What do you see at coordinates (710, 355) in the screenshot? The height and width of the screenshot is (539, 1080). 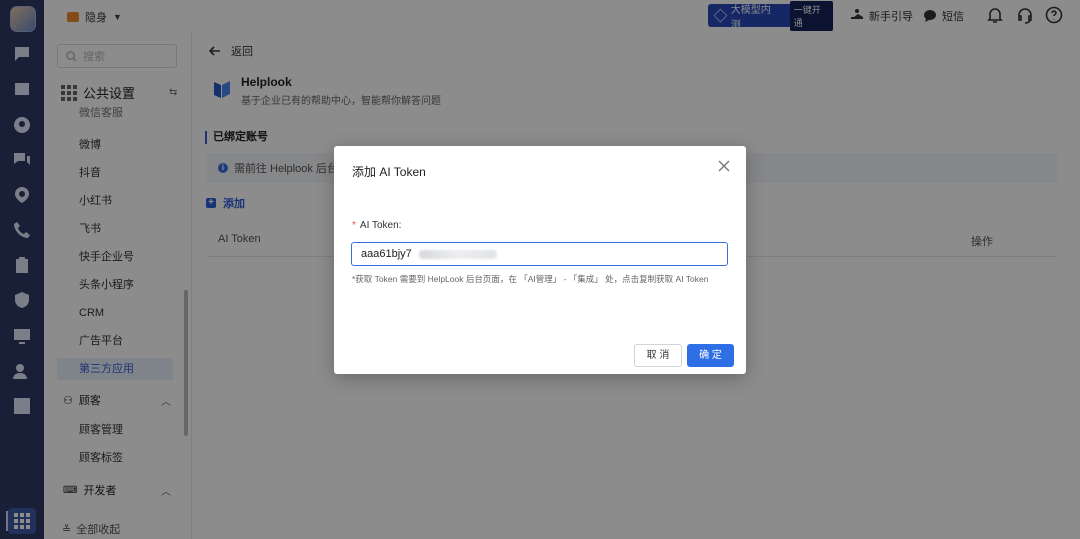 I see `confirm-button: 确 定` at bounding box center [710, 355].